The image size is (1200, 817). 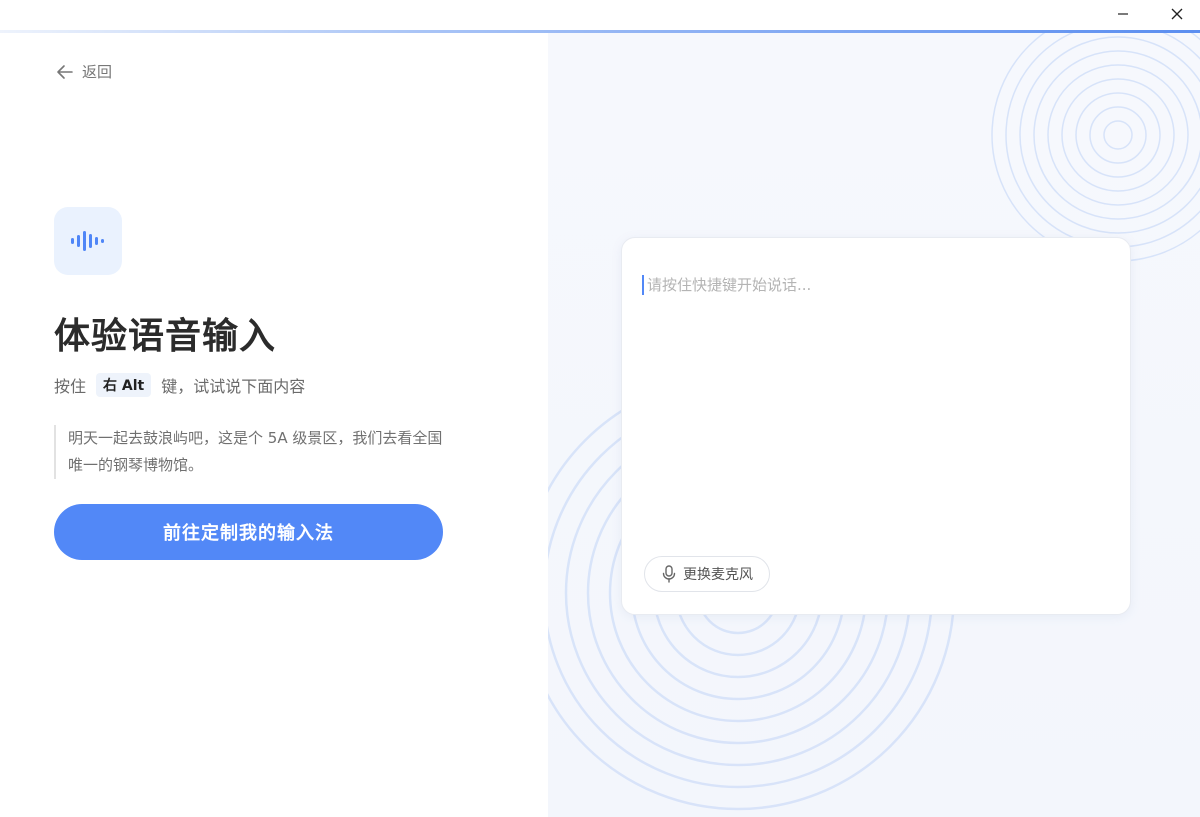 I want to click on title-bar, so click(x=600, y=15).